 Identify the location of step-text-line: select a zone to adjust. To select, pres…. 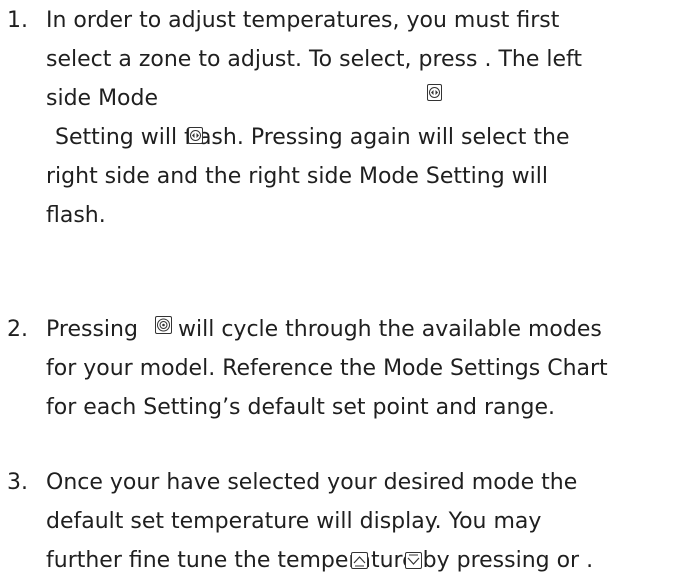
(314, 59).